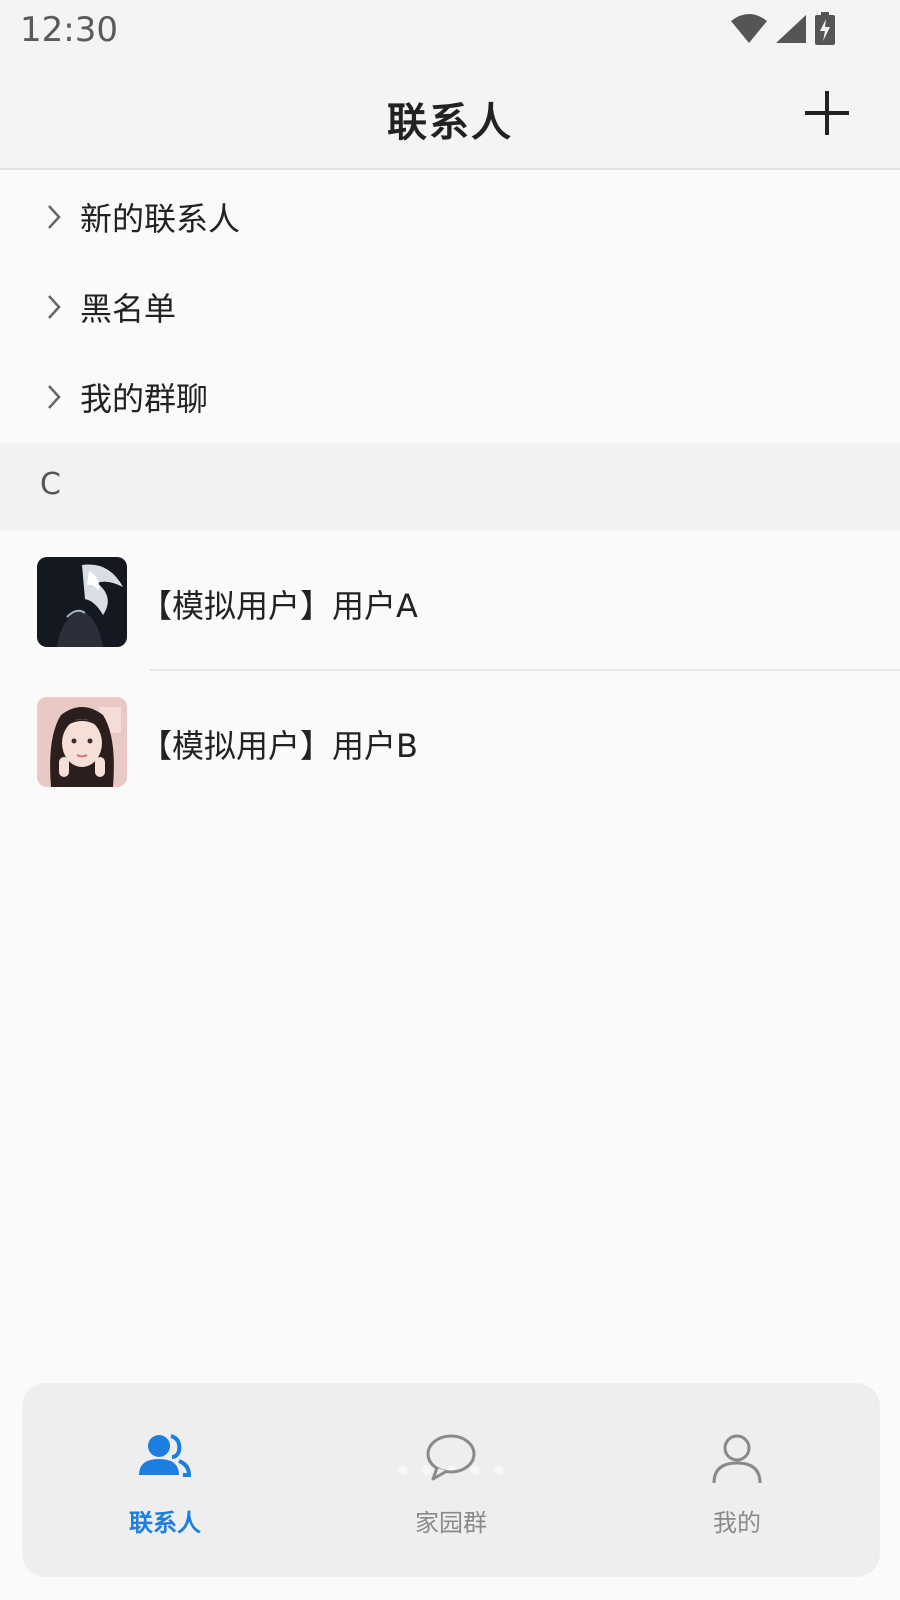  Describe the element at coordinates (128, 309) in the screenshot. I see `menu-item-label: 黑名单` at that location.